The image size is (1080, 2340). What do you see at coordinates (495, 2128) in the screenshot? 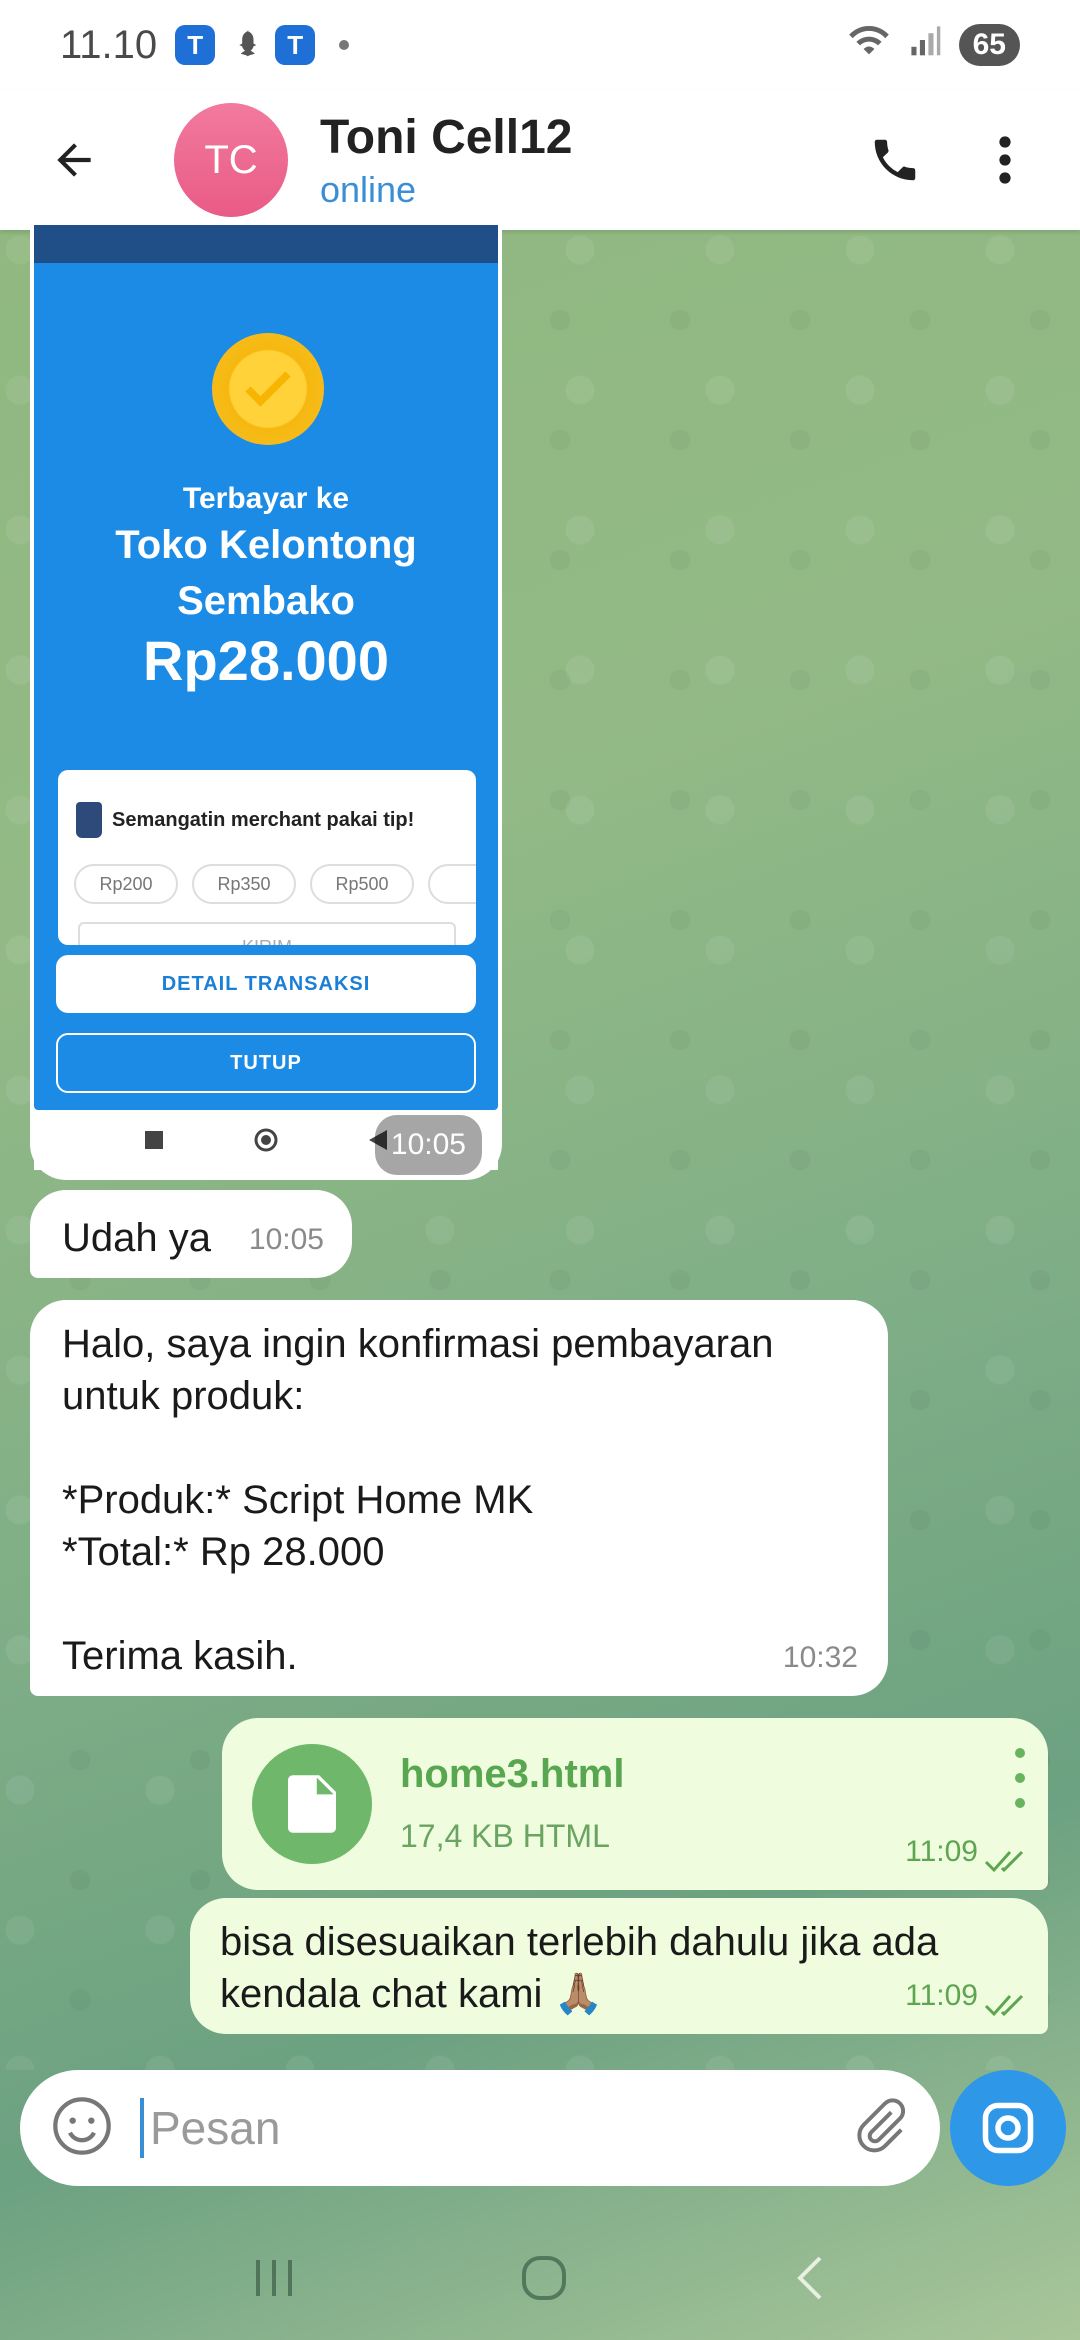
I see `message-input` at bounding box center [495, 2128].